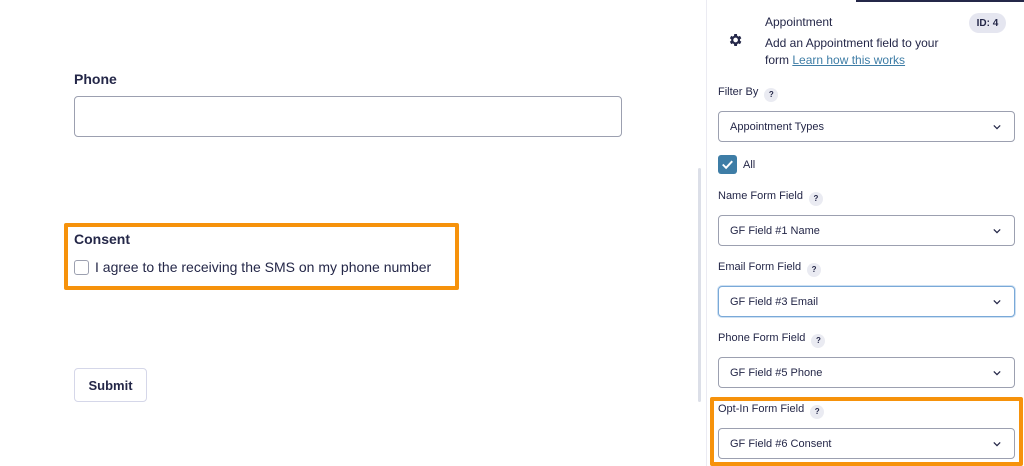 The height and width of the screenshot is (466, 1024). Describe the element at coordinates (348, 116) in the screenshot. I see `phone-input` at that location.